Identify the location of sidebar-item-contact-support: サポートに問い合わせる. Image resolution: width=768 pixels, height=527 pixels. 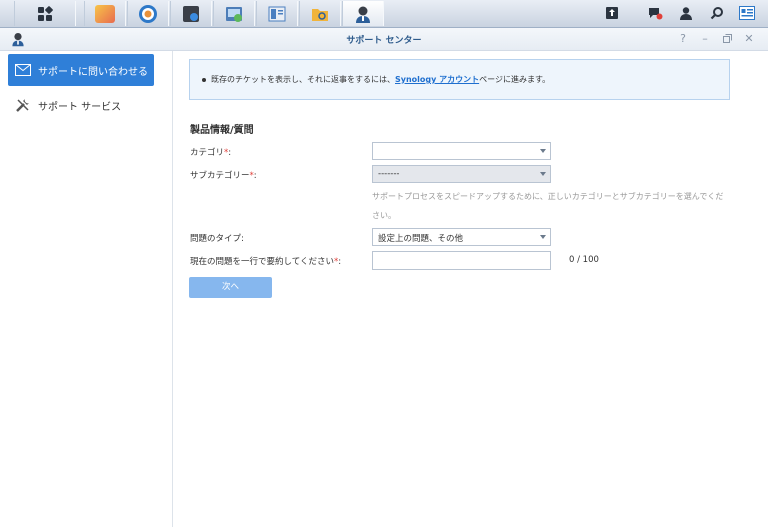
(81, 70).